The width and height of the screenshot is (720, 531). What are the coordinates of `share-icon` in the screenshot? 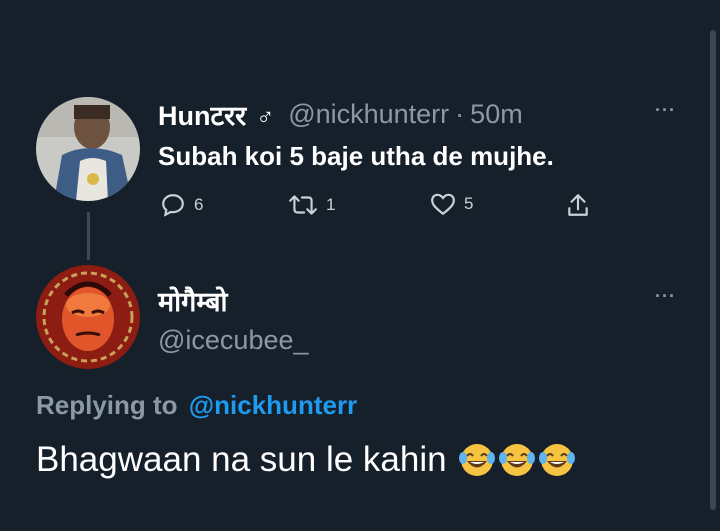 It's located at (578, 205).